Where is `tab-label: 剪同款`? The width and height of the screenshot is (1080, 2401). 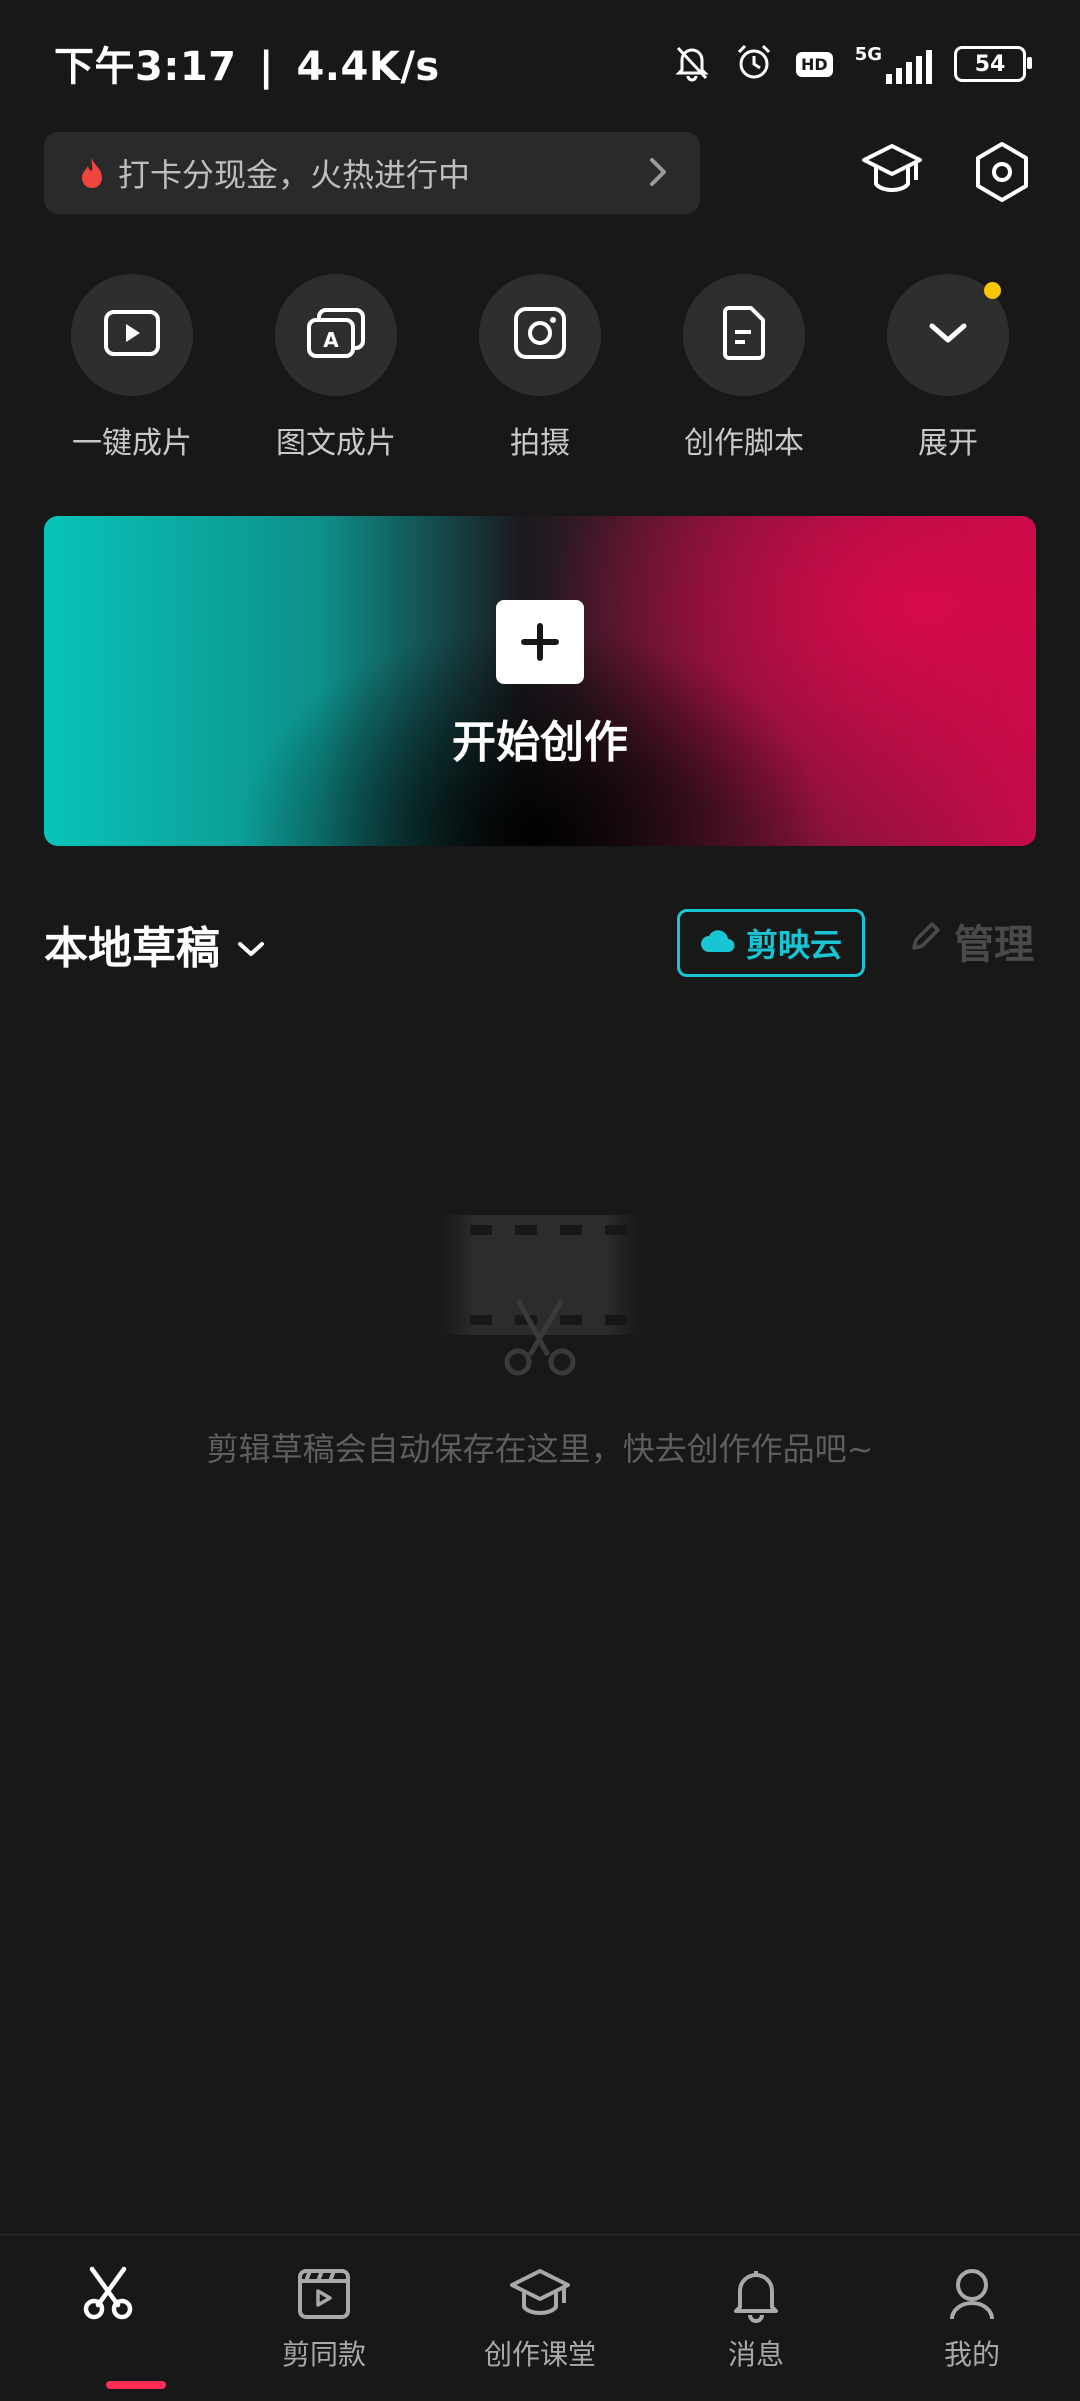 tab-label: 剪同款 is located at coordinates (323, 2354).